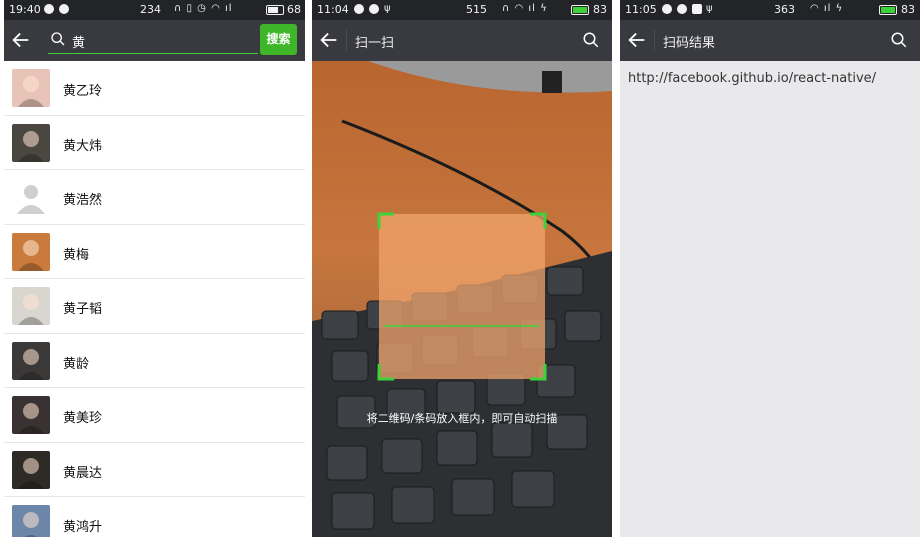  What do you see at coordinates (154, 361) in the screenshot?
I see `list-item: 黄龄` at bounding box center [154, 361].